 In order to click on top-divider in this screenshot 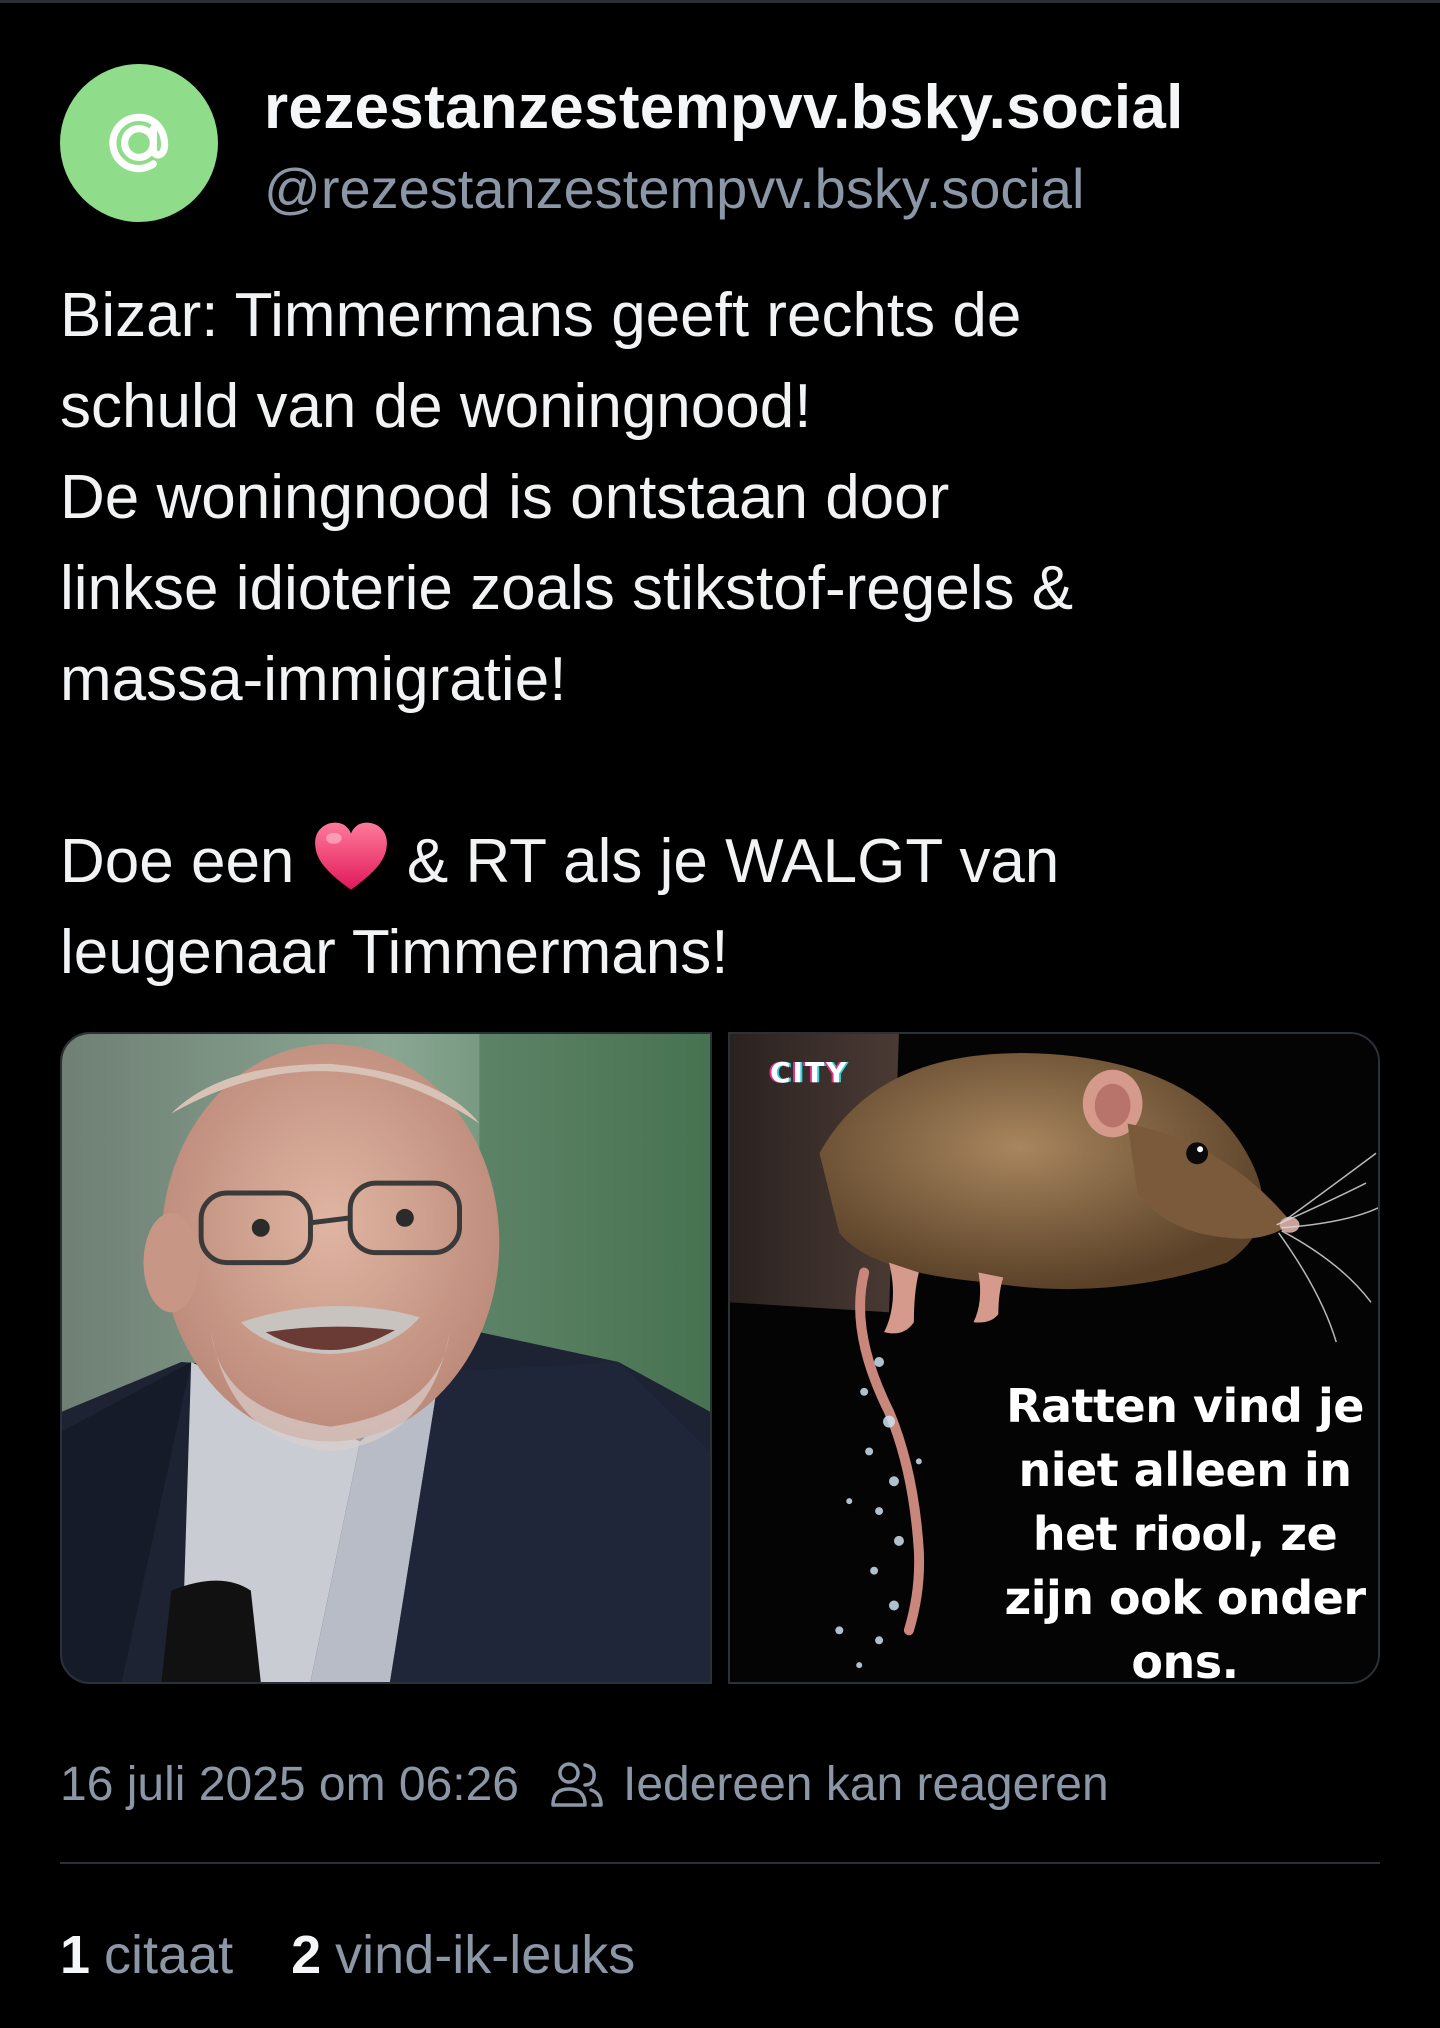, I will do `click(720, 1)`.